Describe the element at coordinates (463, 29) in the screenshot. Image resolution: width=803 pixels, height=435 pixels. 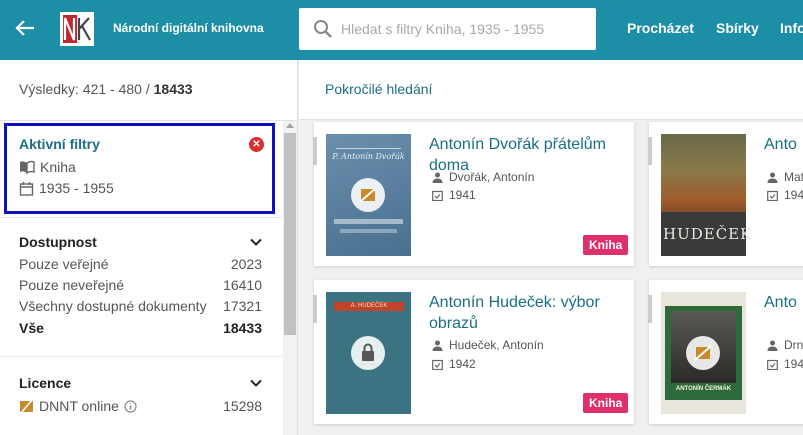
I see `search-input` at that location.